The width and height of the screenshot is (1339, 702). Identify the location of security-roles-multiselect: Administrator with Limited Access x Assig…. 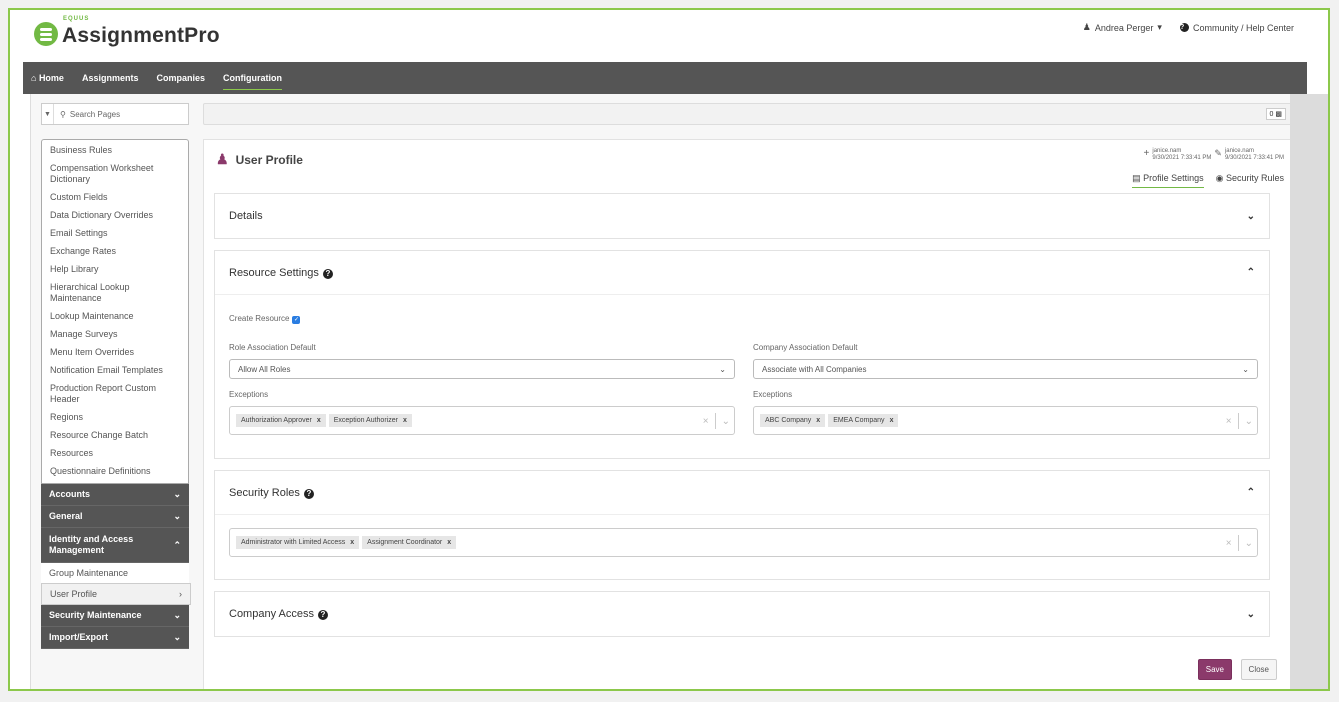
(743, 542).